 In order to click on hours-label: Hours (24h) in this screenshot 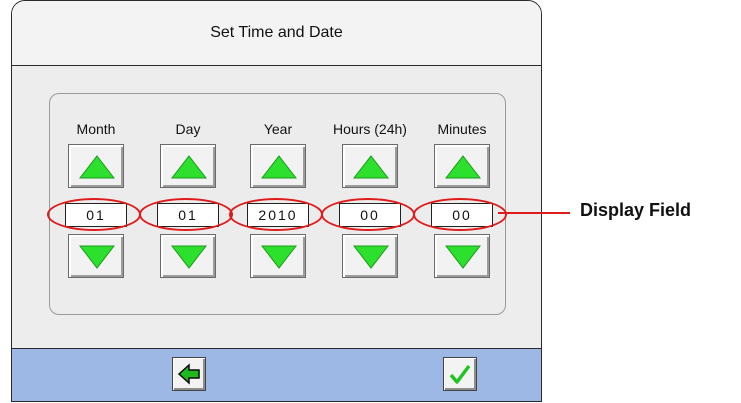, I will do `click(370, 129)`.